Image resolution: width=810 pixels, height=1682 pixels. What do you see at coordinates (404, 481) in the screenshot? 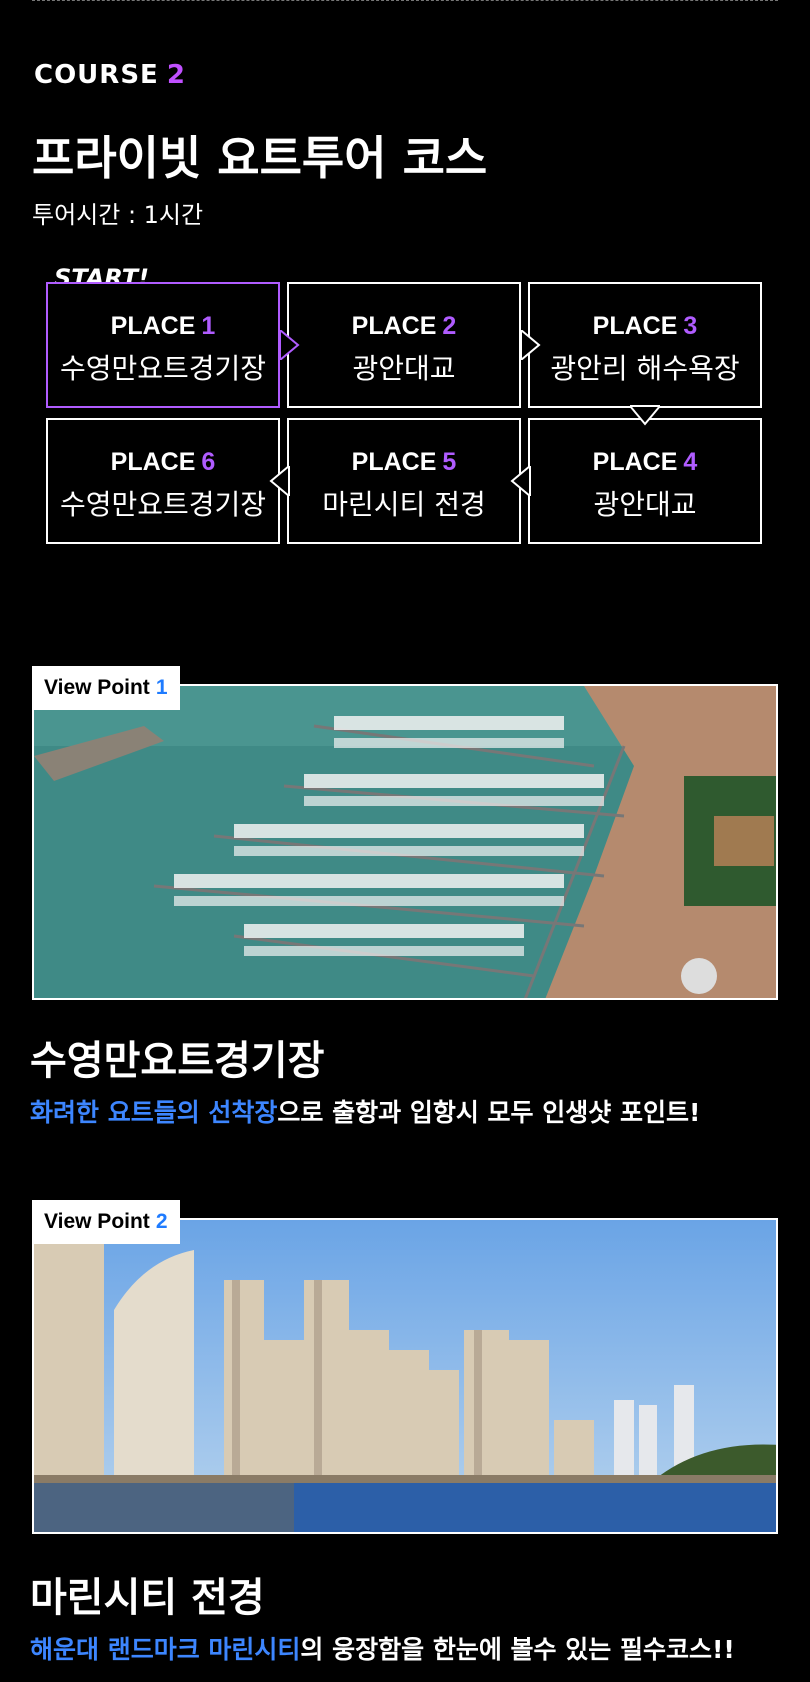
I see `place-box-5: PLACE 5 마린시티 전경` at bounding box center [404, 481].